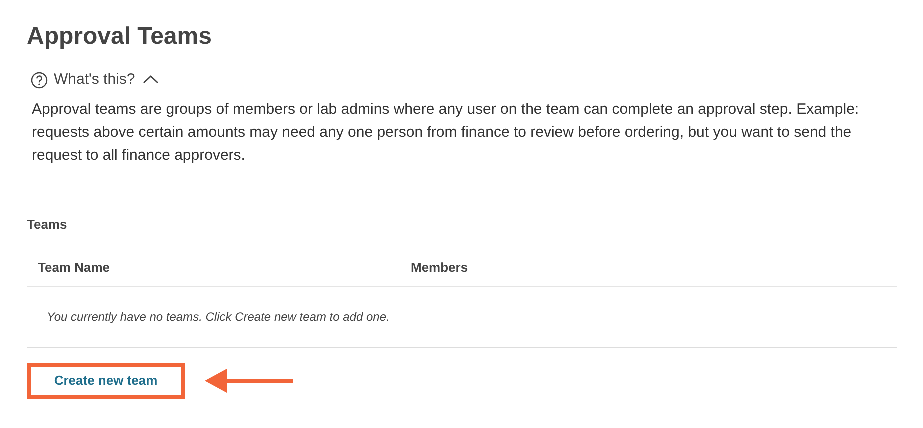  Describe the element at coordinates (445, 133) in the screenshot. I see `help-text: Approval teams are groups of members or lab admins where any user on the team can complete an approval step. Example: requests above certain amounts may need any one person from finance to review before ordering, but you want to send the request to all finance approvers.` at that location.